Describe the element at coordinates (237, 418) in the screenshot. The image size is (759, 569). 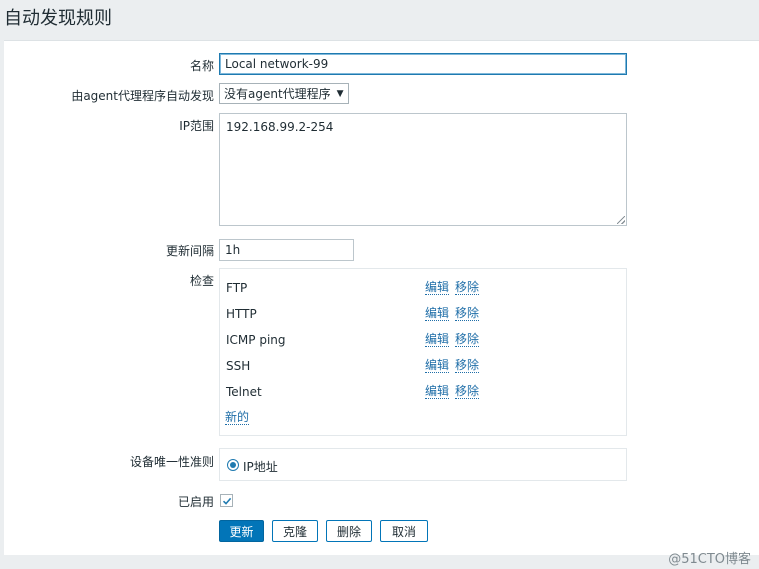
I see `new-check-link: 新的` at that location.